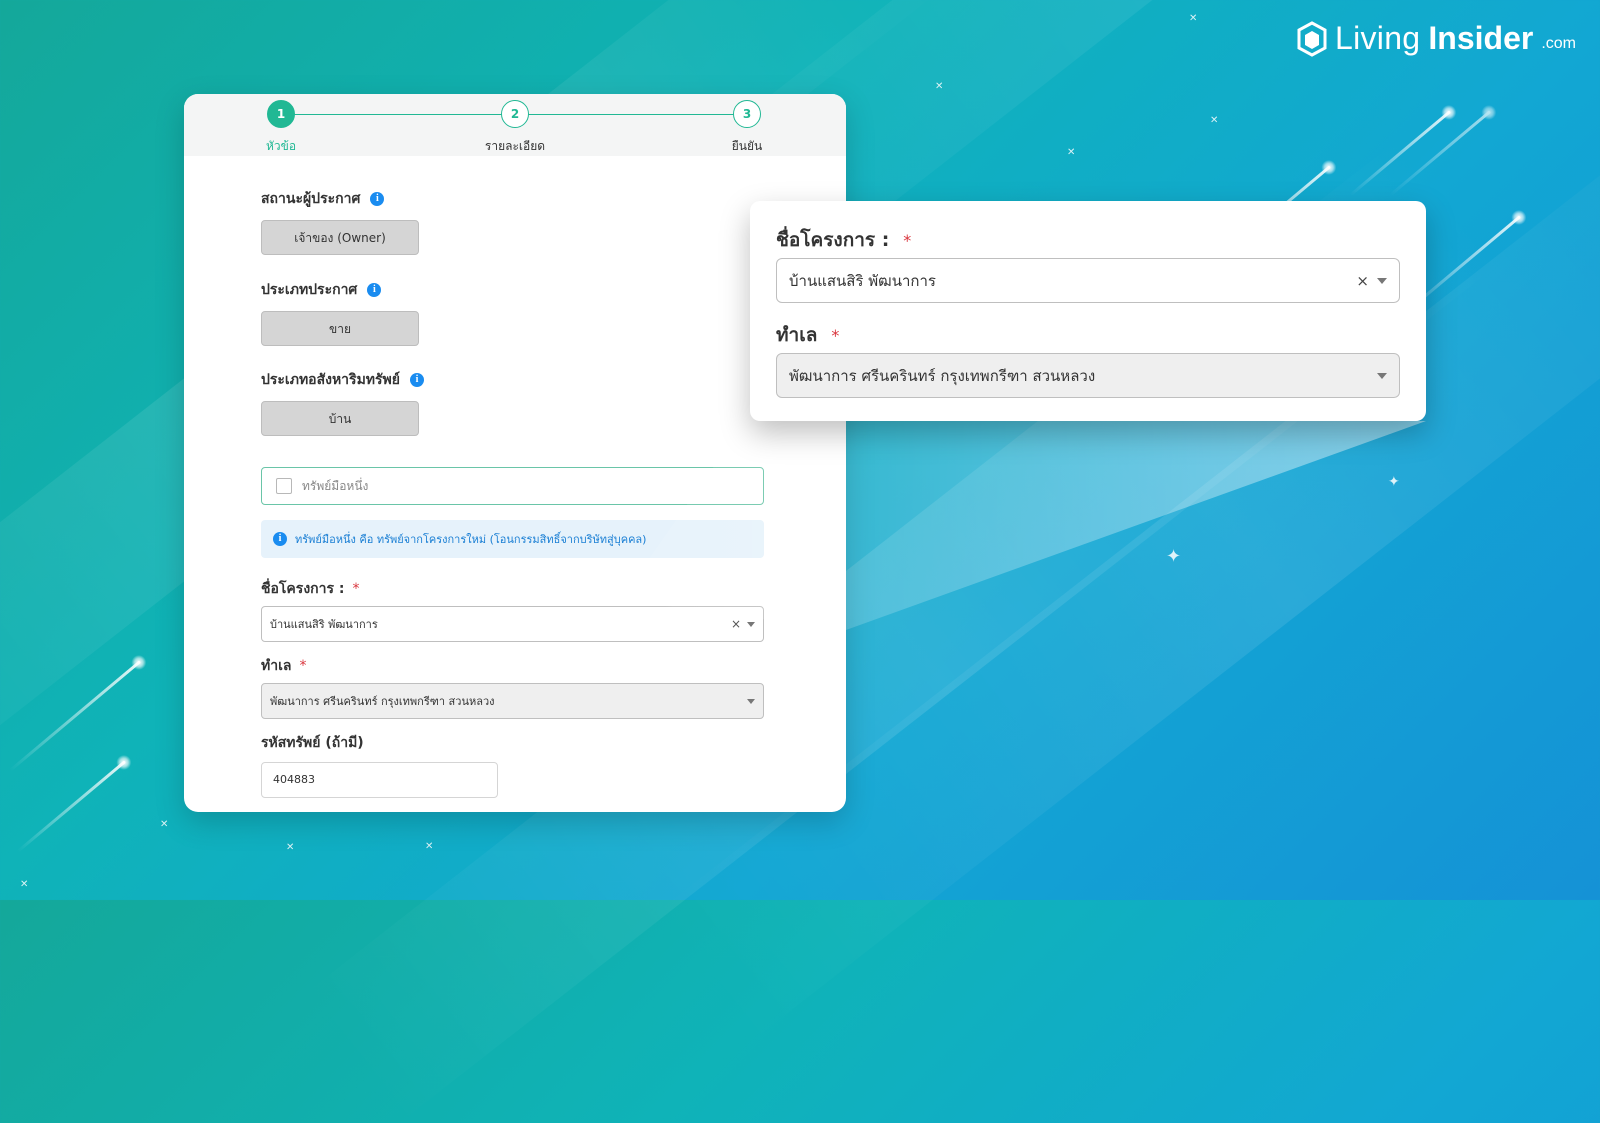 This screenshot has height=1123, width=1600. I want to click on listing-type-section: ประเภทประกาศ i ขาย, so click(340, 312).